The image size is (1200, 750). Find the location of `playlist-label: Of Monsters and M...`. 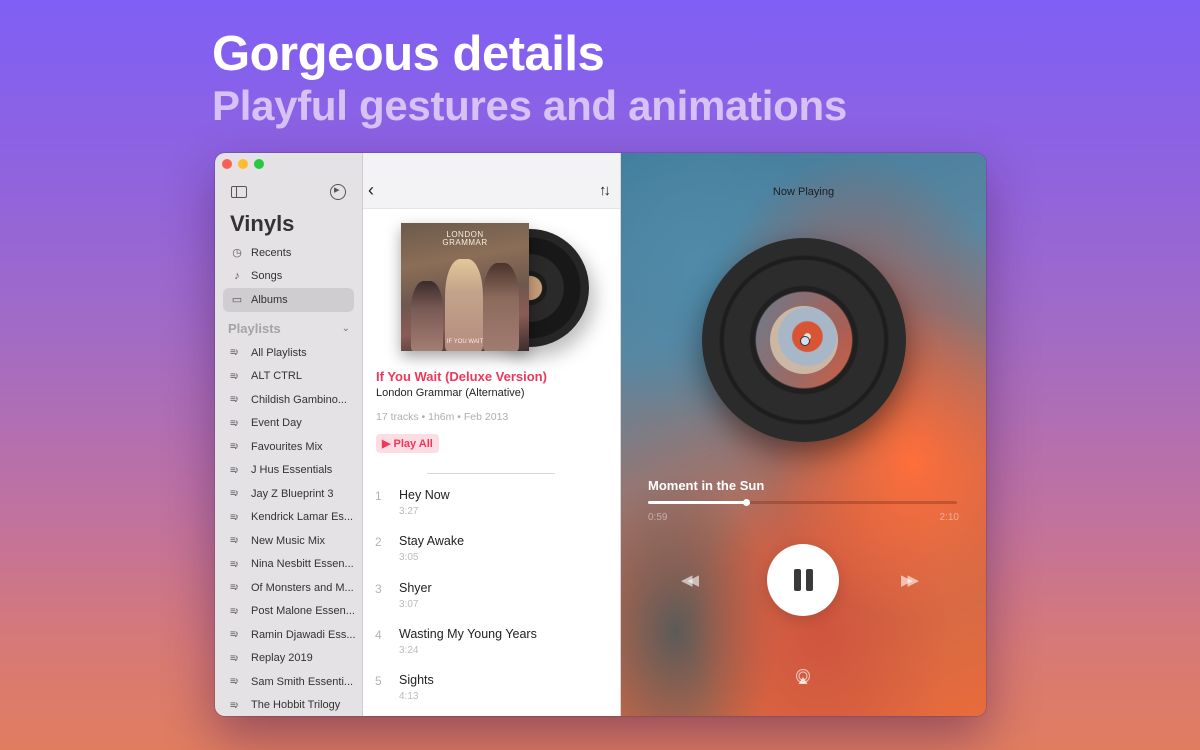

playlist-label: Of Monsters and M... is located at coordinates (302, 587).